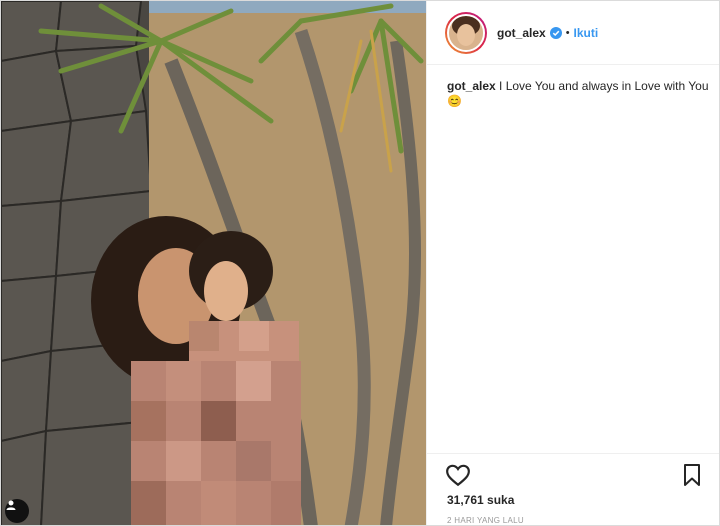 This screenshot has height=526, width=720. What do you see at coordinates (692, 475) in the screenshot?
I see `bookmark-icon` at bounding box center [692, 475].